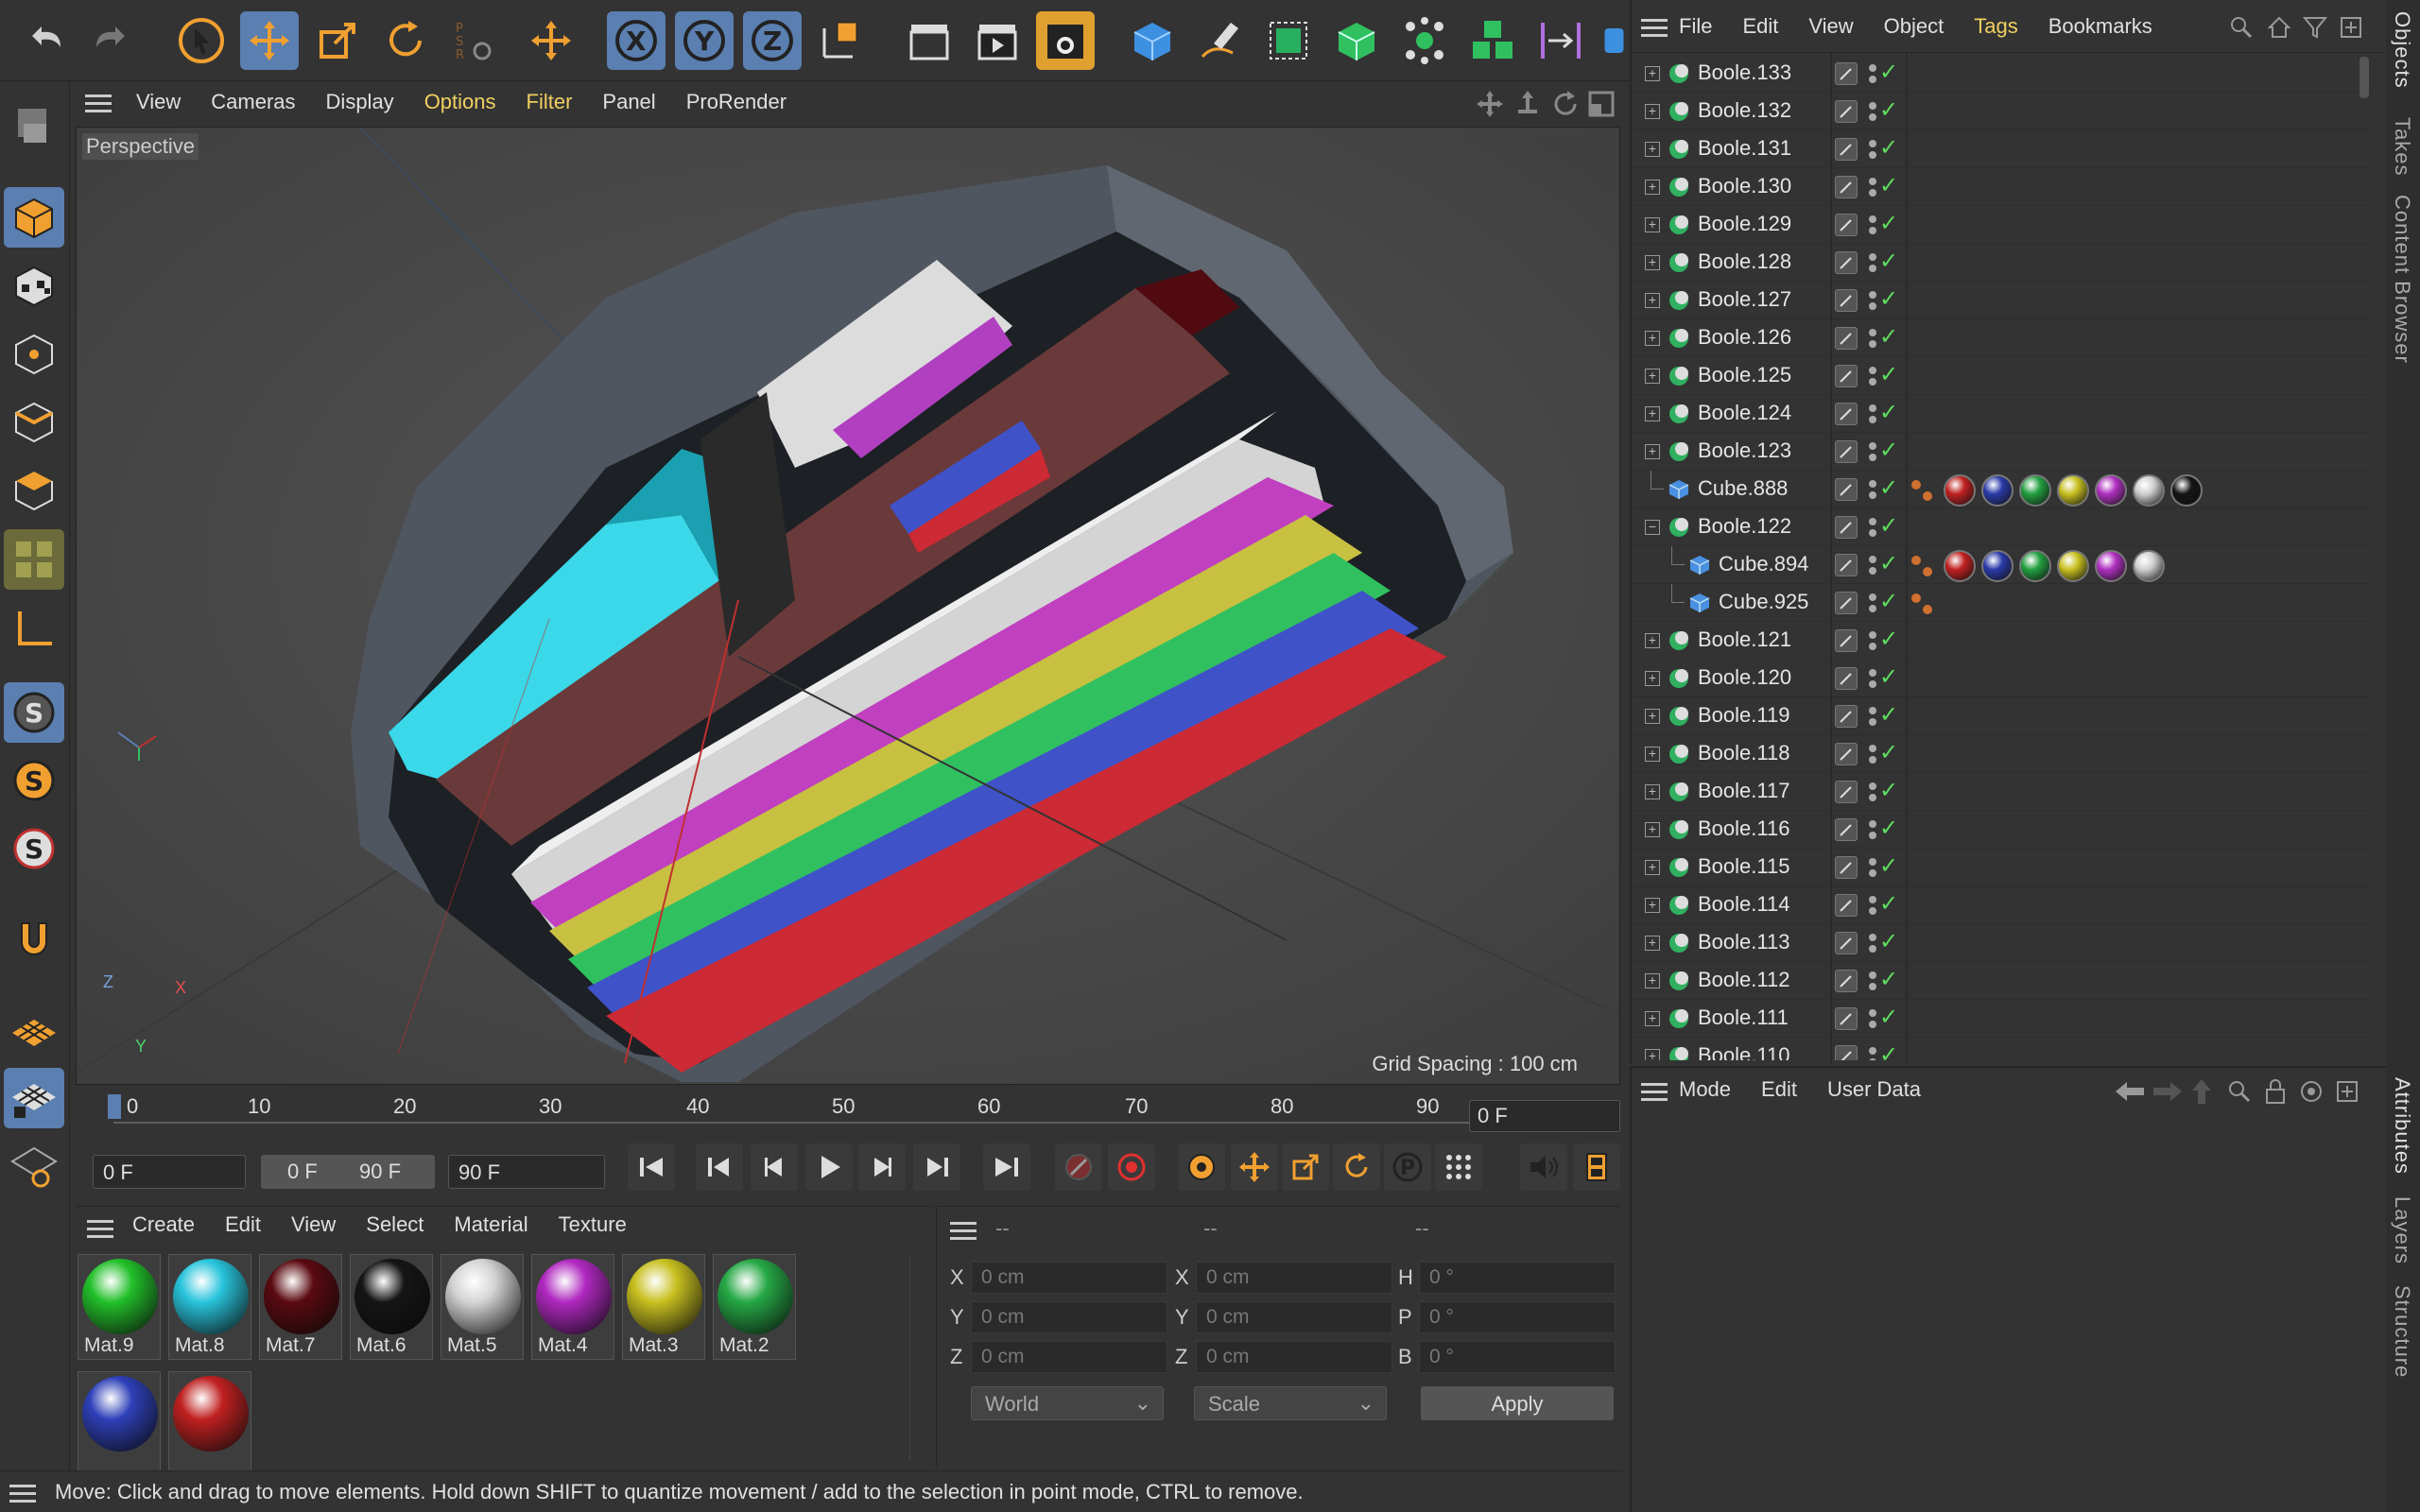  What do you see at coordinates (2000, 452) in the screenshot?
I see `object-row: + Boole.123 ✓` at bounding box center [2000, 452].